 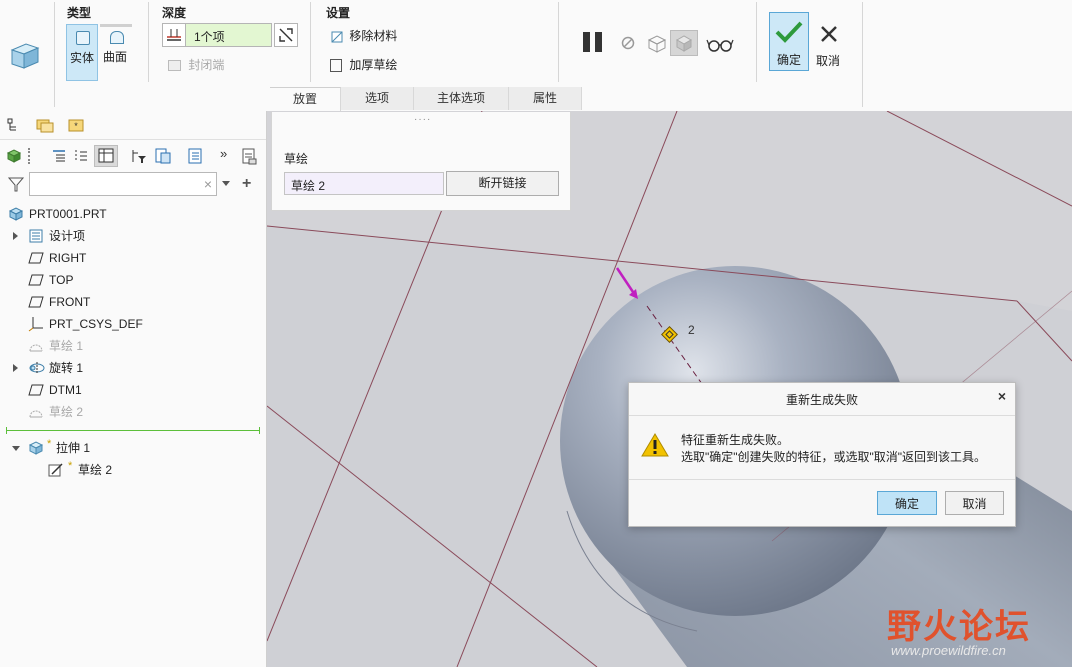 I want to click on dimension-label: 2, so click(x=691, y=330).